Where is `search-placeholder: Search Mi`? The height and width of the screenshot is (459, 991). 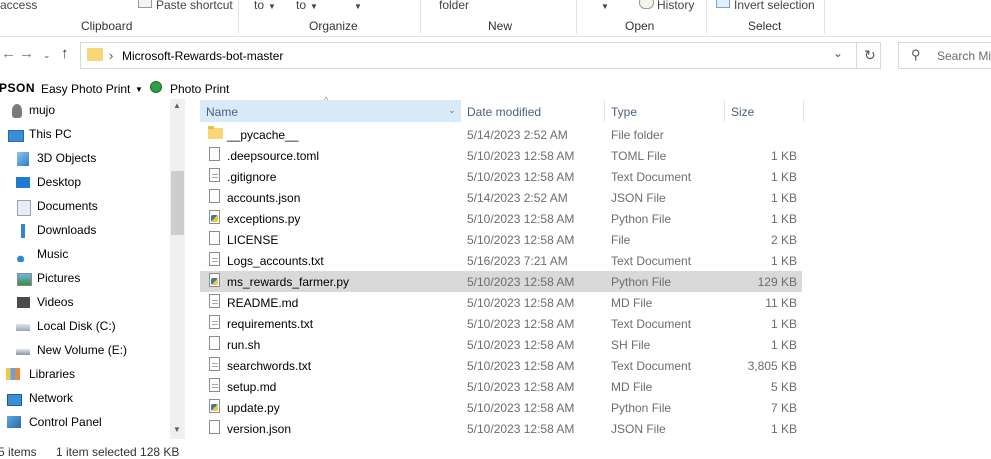 search-placeholder: Search Mi is located at coordinates (964, 56).